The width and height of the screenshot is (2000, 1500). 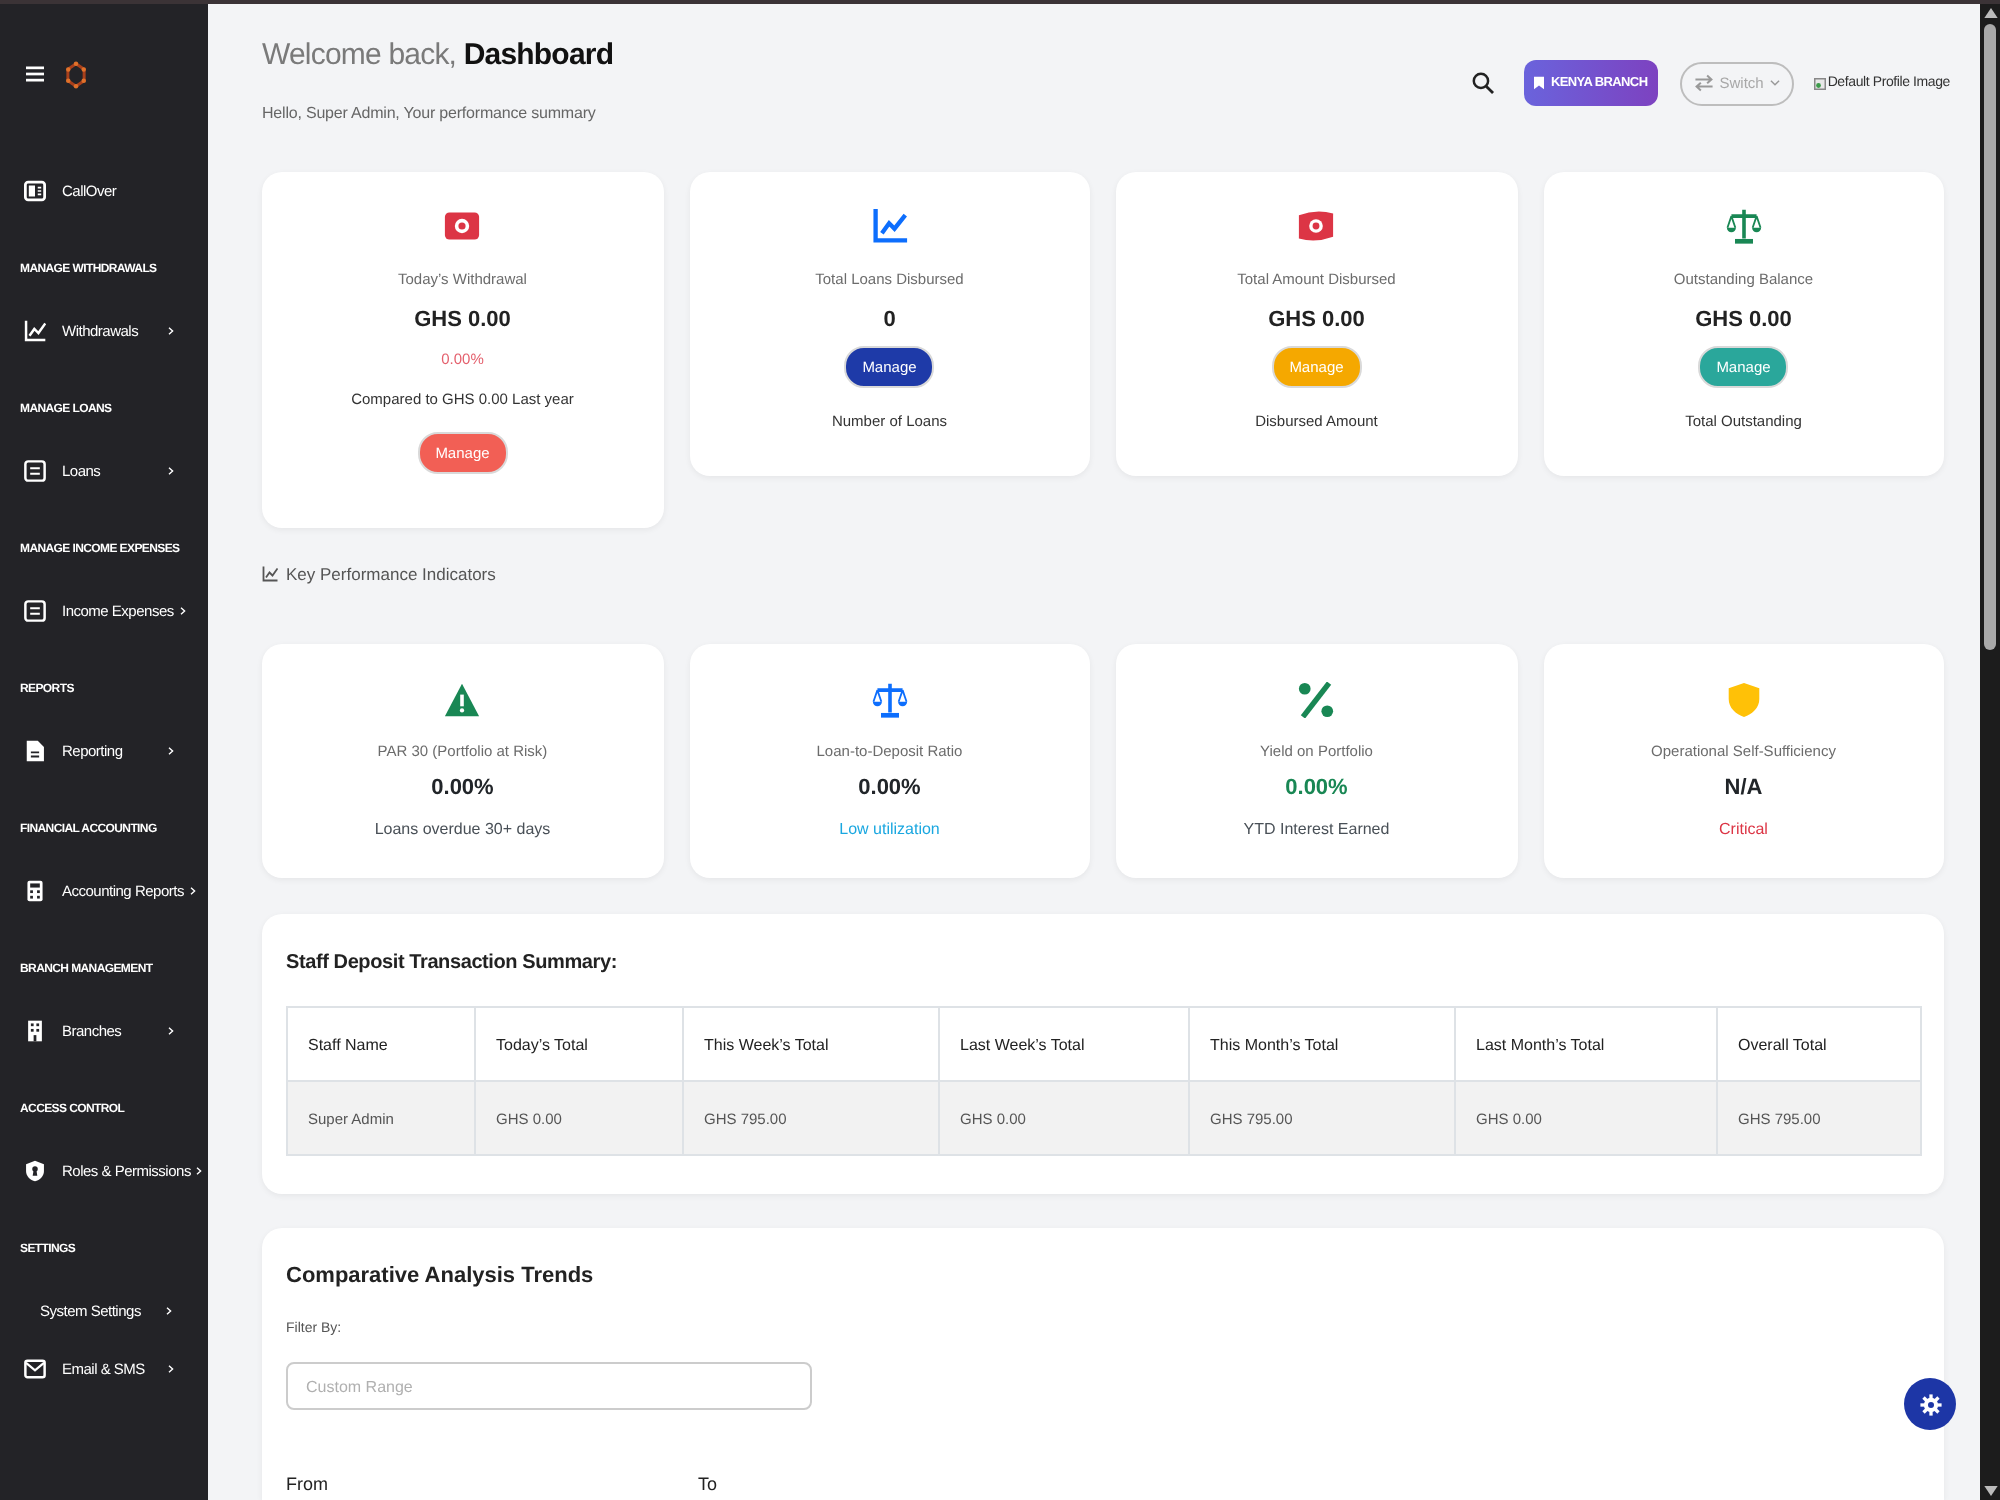 What do you see at coordinates (1990, 1491) in the screenshot?
I see `scroll-down-icon` at bounding box center [1990, 1491].